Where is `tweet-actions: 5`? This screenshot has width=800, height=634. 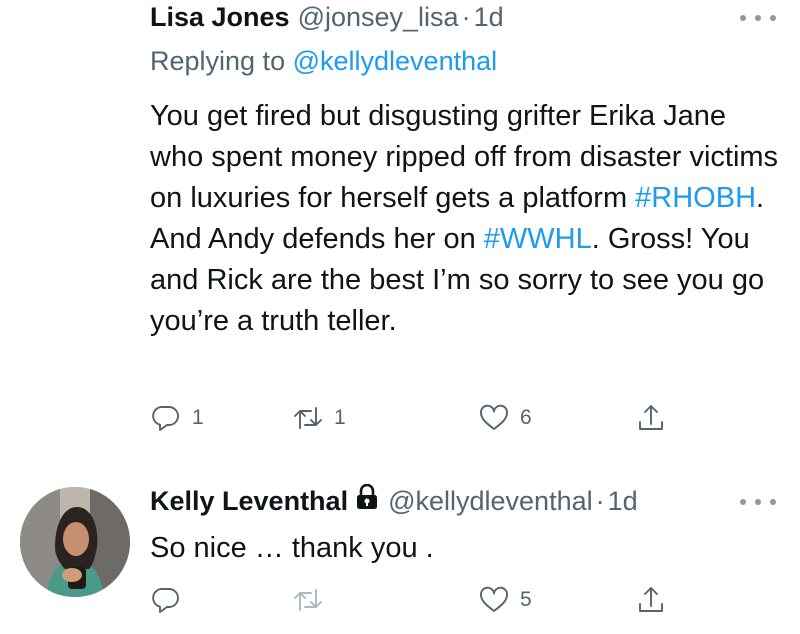
tweet-actions: 5 is located at coordinates (410, 600).